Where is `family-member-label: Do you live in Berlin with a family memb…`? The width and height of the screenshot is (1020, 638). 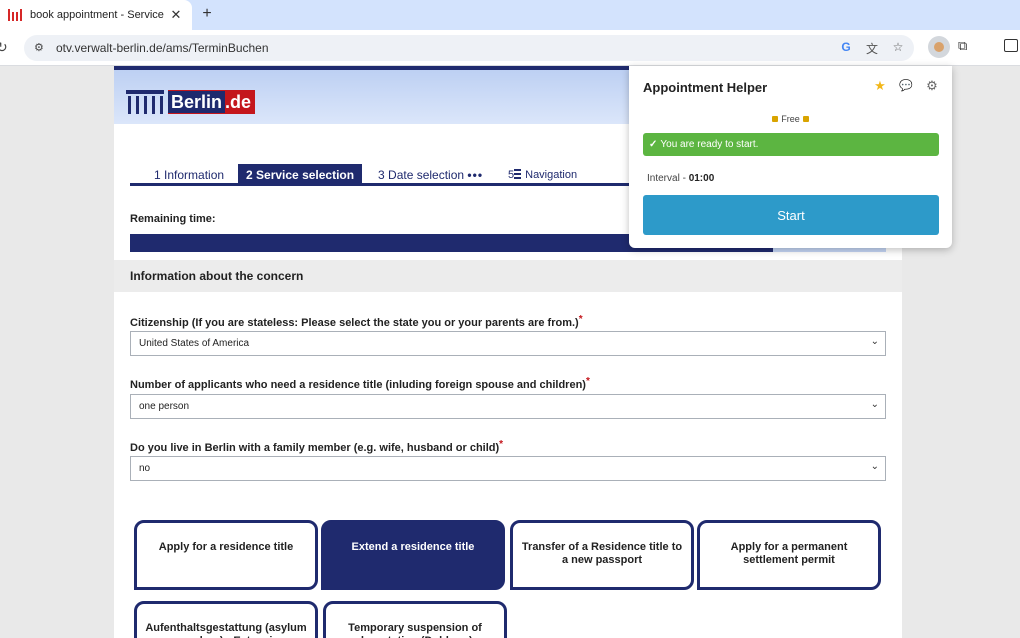
family-member-label: Do you live in Berlin with a family memb… is located at coordinates (317, 446).